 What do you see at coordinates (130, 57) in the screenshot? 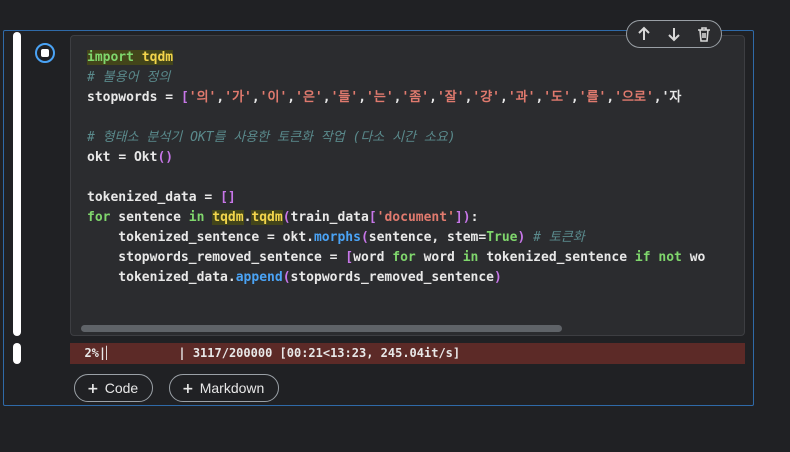
I see `code-line-1: import tqdm` at bounding box center [130, 57].